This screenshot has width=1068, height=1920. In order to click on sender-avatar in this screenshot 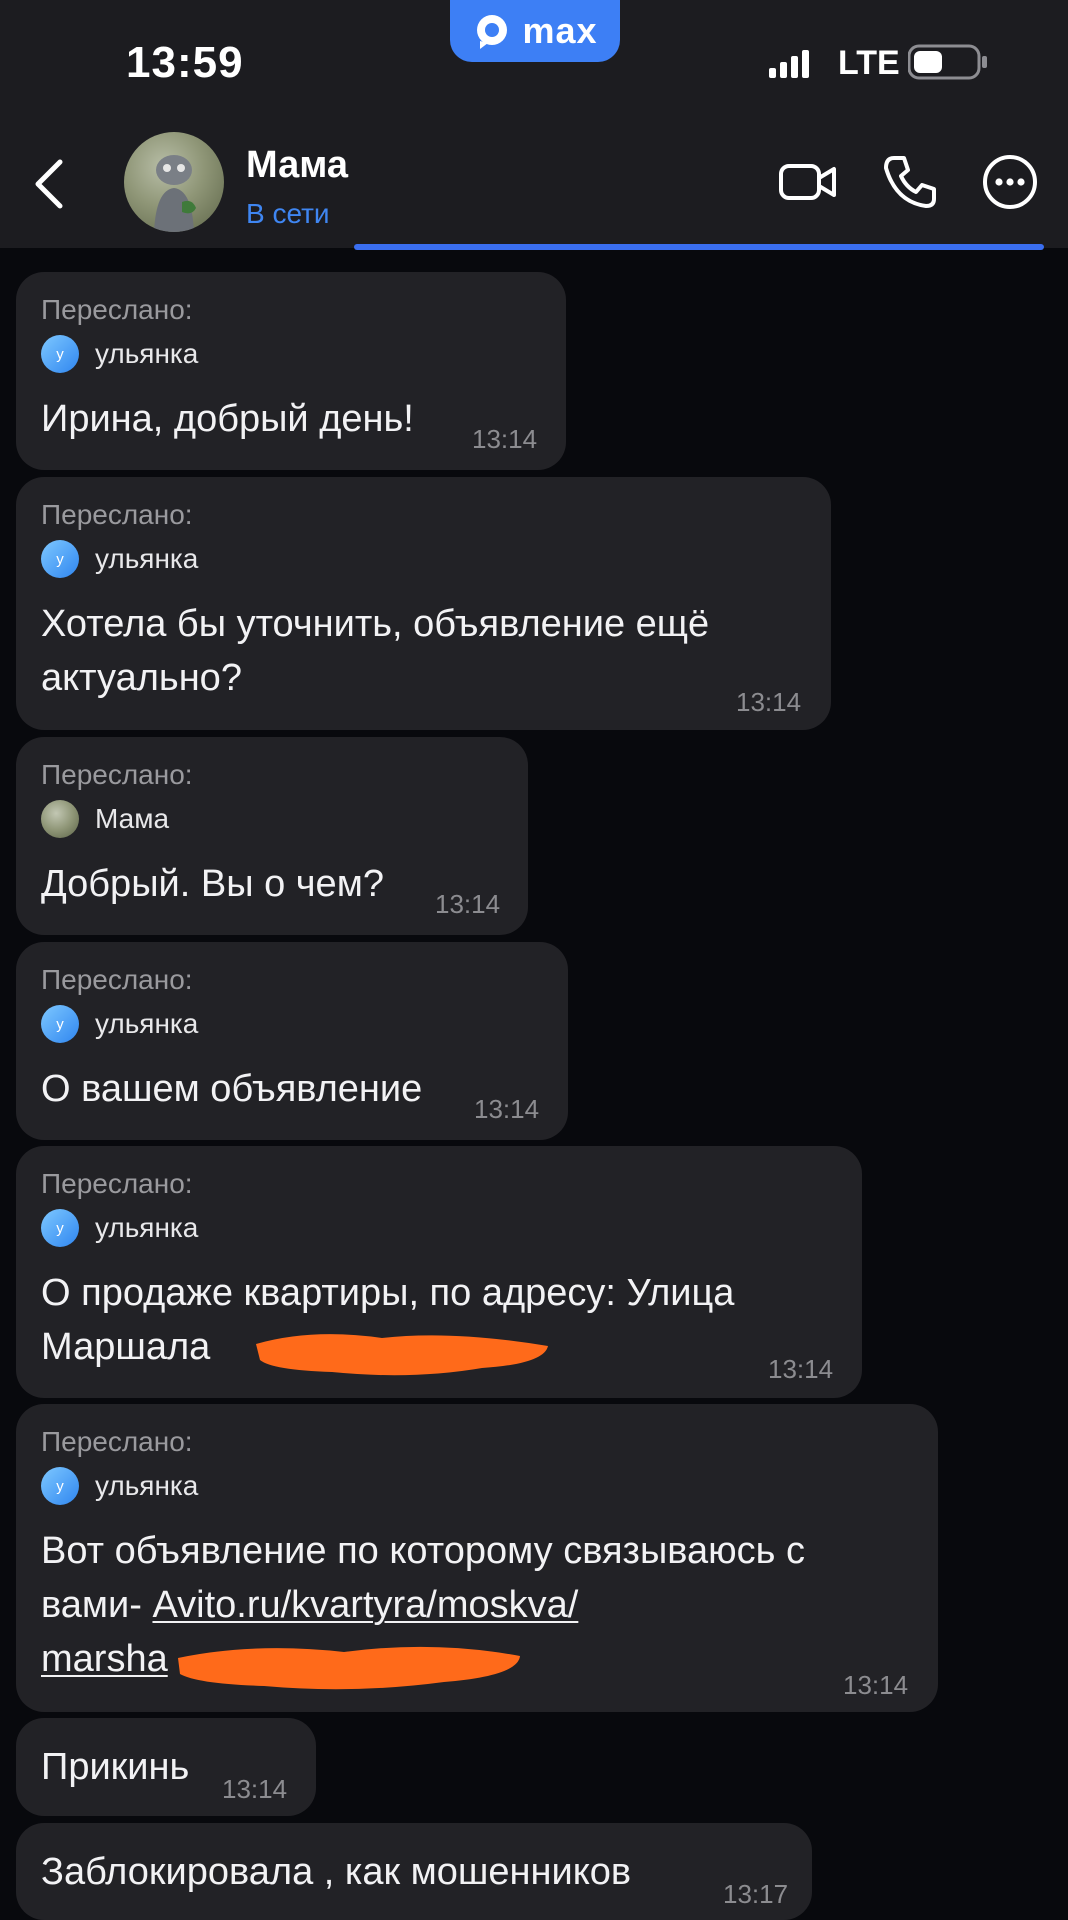, I will do `click(60, 819)`.